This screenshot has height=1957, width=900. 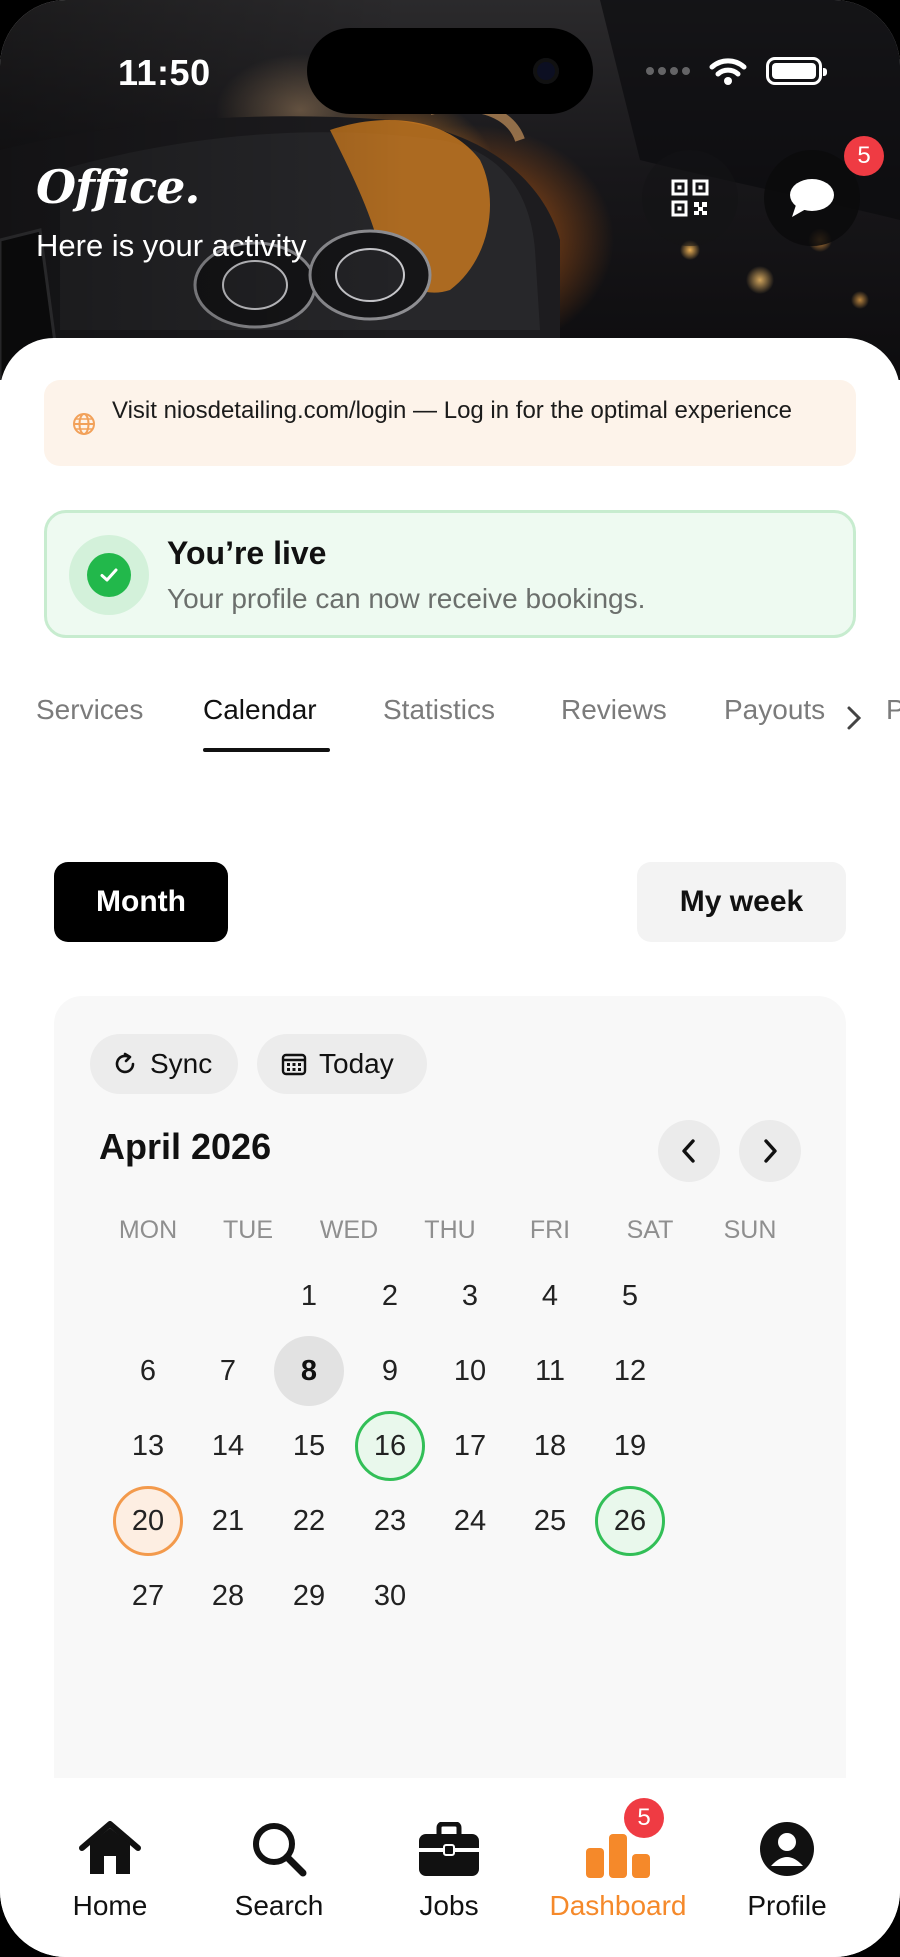 What do you see at coordinates (550, 1230) in the screenshot?
I see `weekday-header: FRI` at bounding box center [550, 1230].